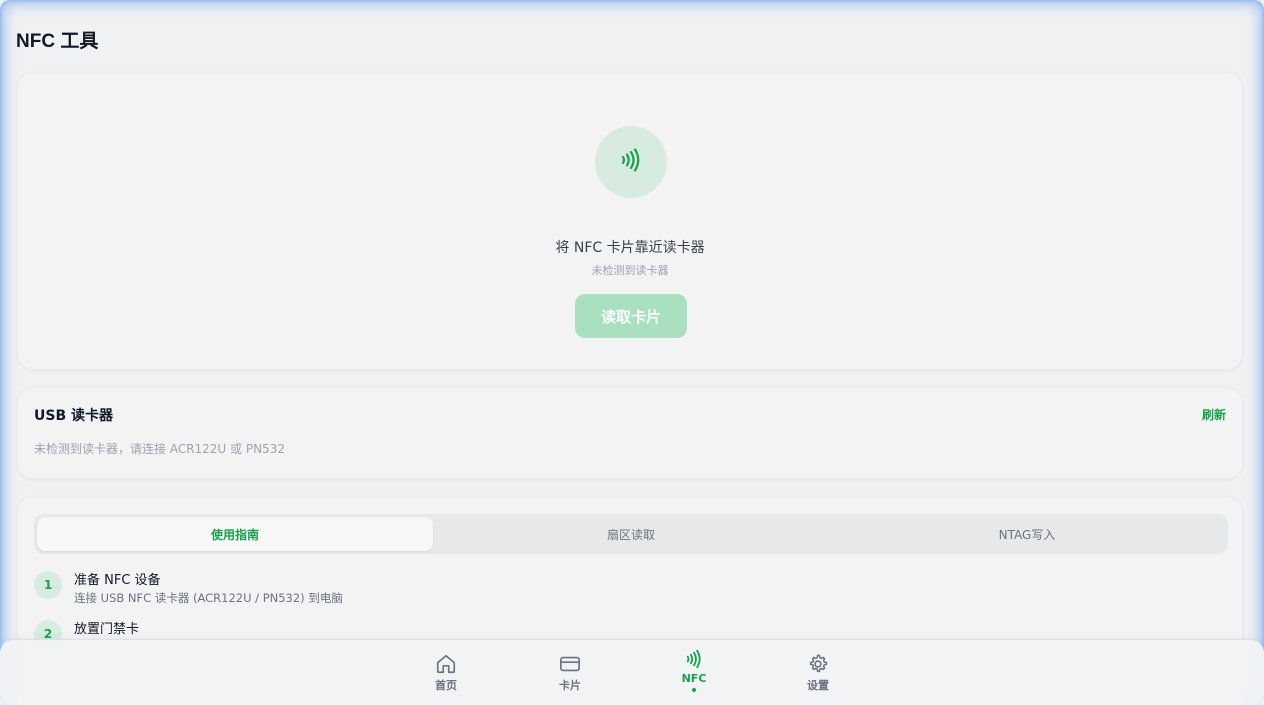 The height and width of the screenshot is (705, 1264). Describe the element at coordinates (570, 664) in the screenshot. I see `card-icon` at that location.